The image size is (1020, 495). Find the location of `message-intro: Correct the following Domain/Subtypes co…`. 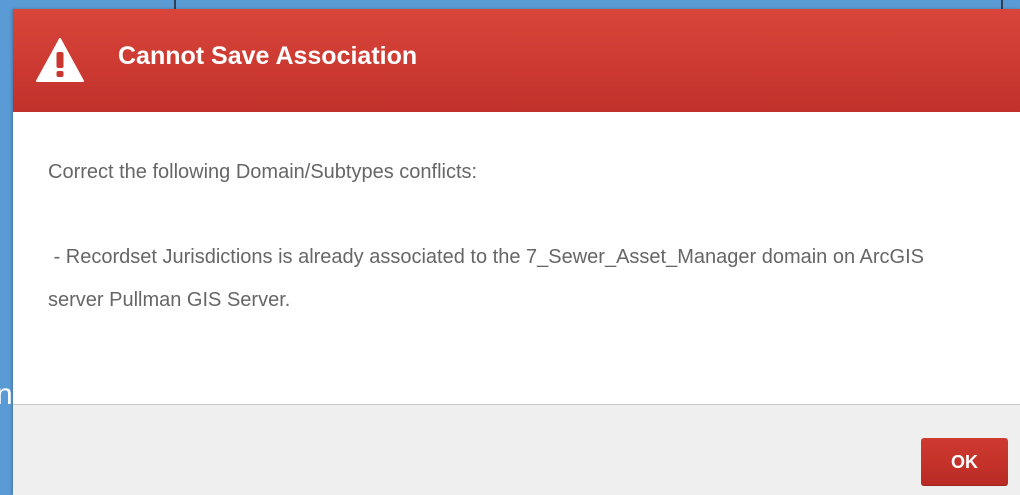

message-intro: Correct the following Domain/Subtypes co… is located at coordinates (263, 172).